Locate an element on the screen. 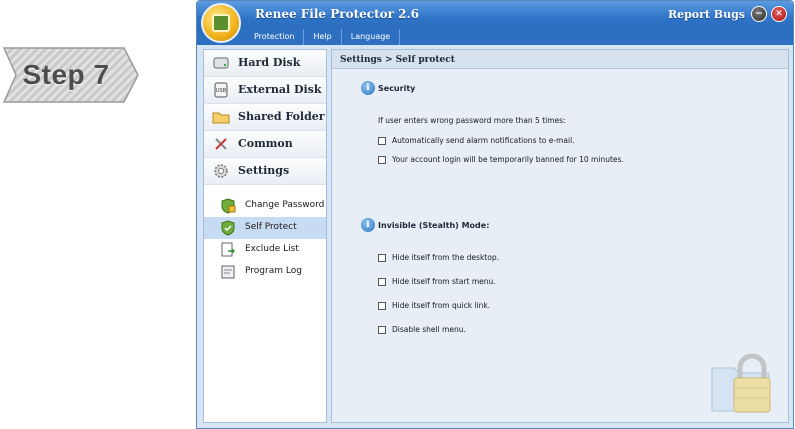 This screenshot has width=795, height=429. submenu-item-label: Program Log is located at coordinates (273, 271).